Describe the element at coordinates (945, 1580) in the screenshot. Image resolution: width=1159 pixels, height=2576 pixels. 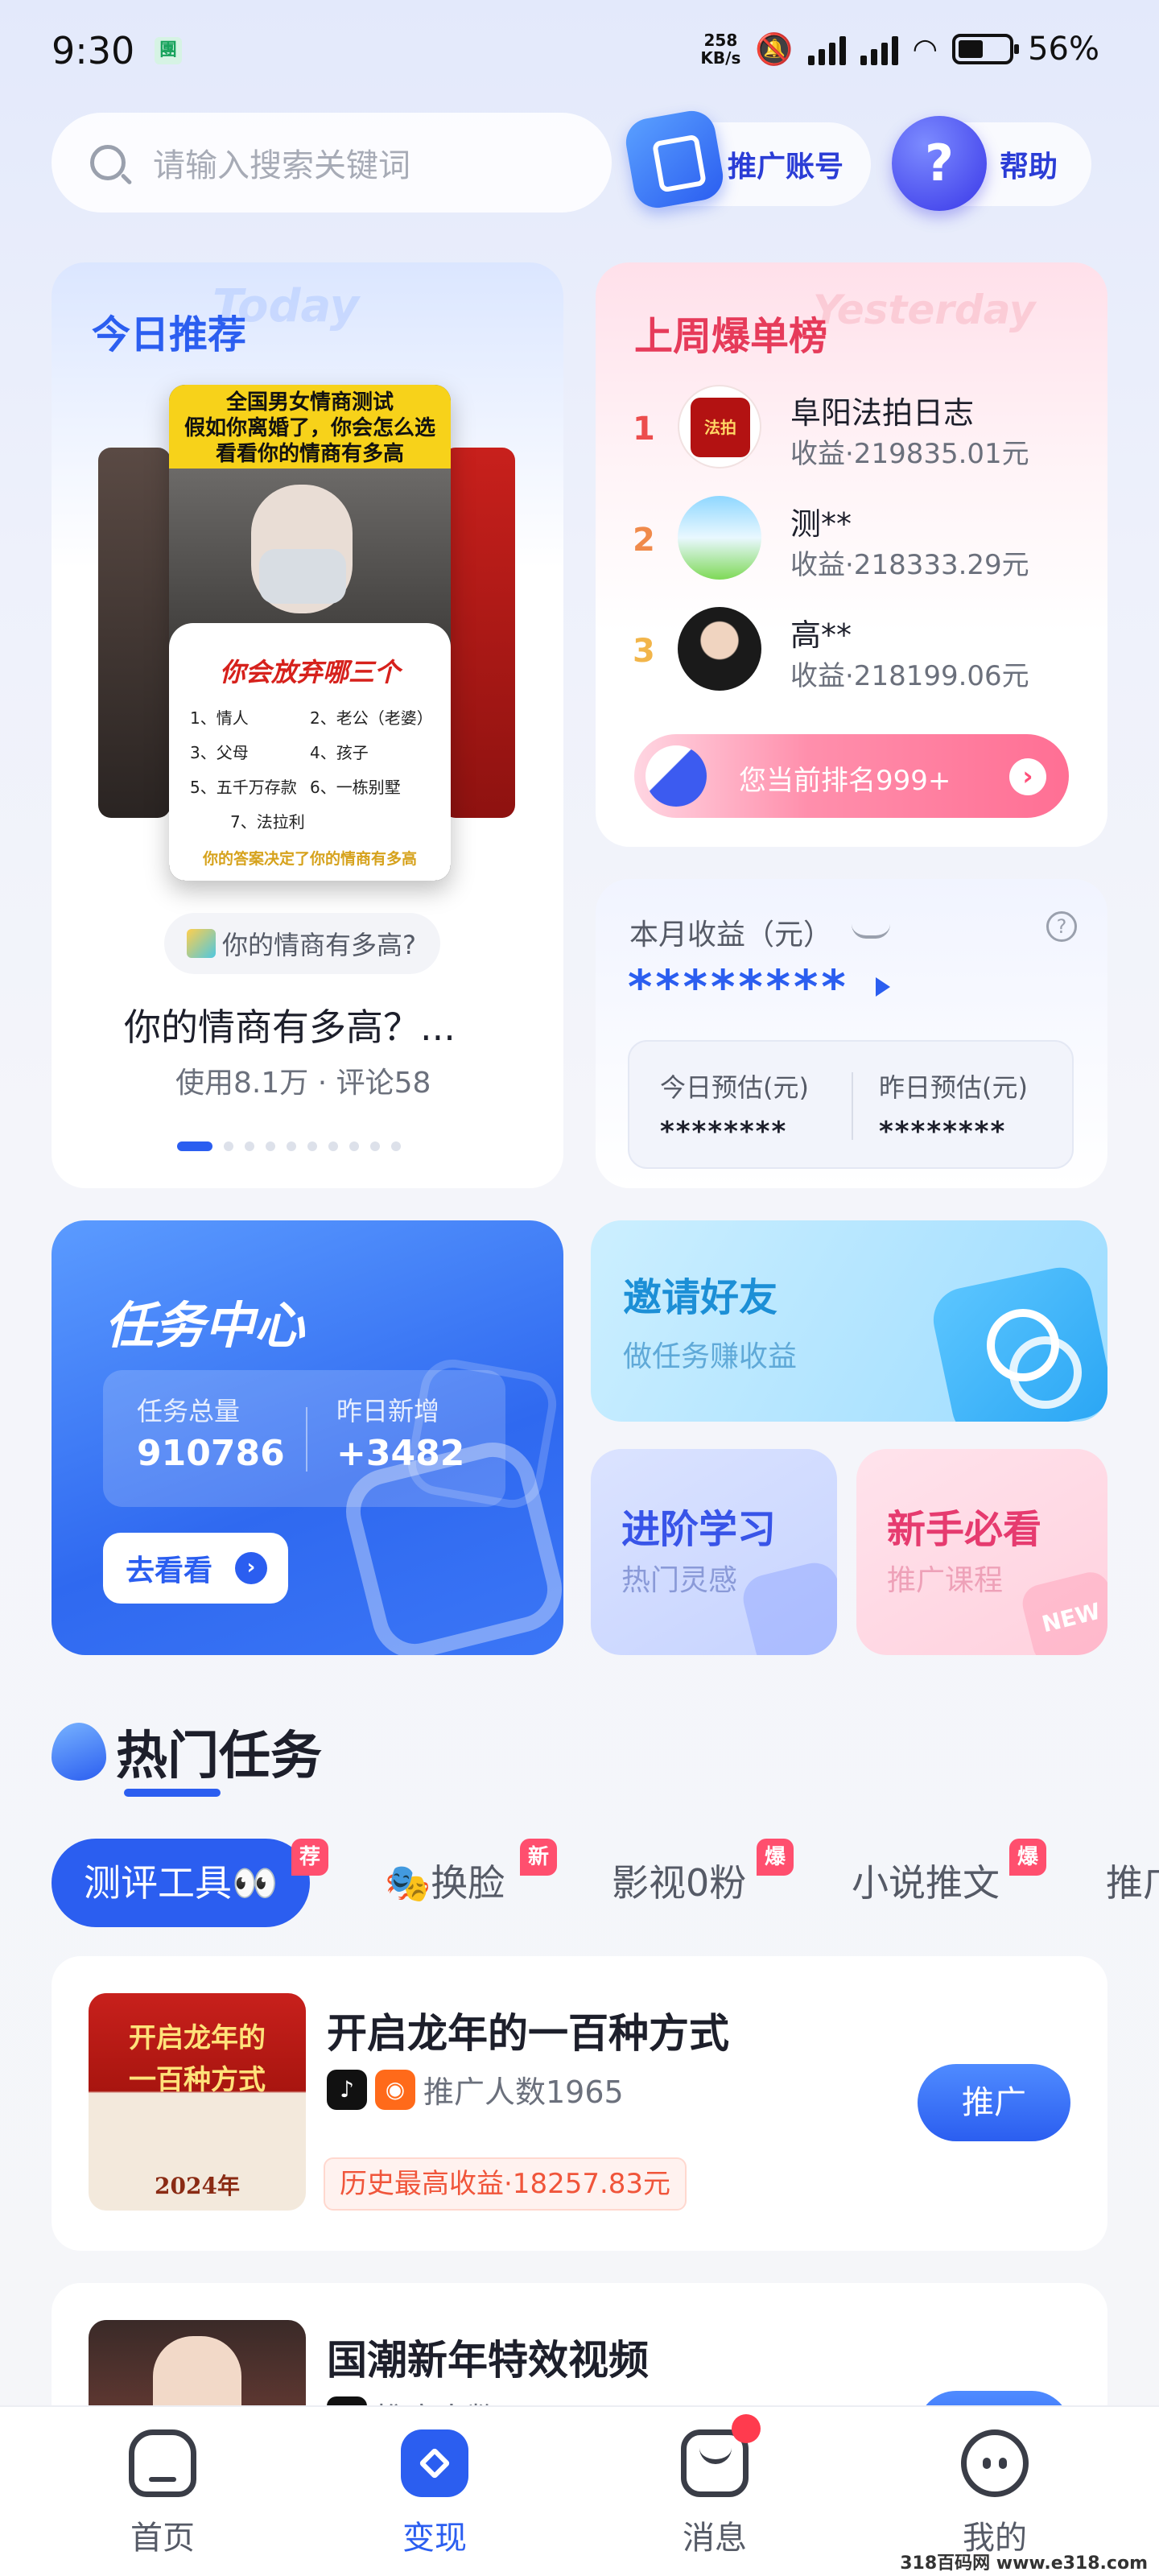
I see `newbie-subtitle: 推广课程` at that location.